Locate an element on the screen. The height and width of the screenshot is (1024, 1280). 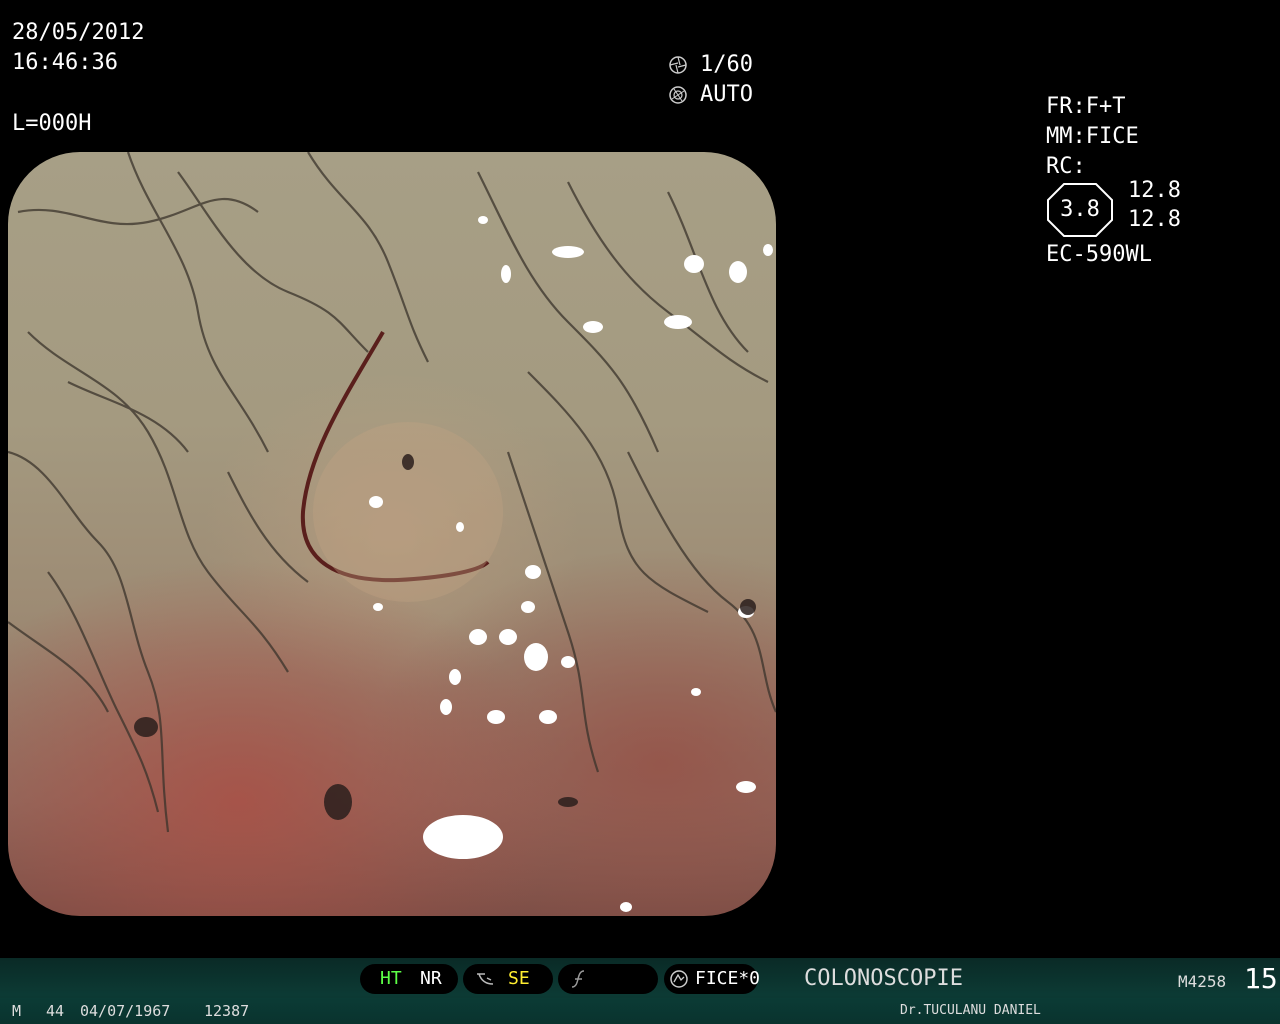
exposure-mode-row: AUTO is located at coordinates (710, 95).